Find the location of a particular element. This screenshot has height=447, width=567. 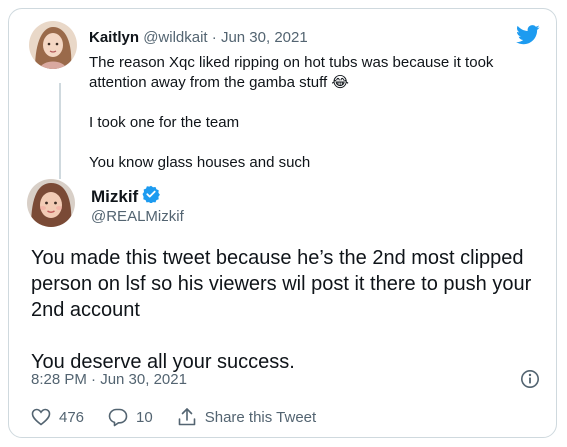

verified-badge-icon is located at coordinates (151, 196).